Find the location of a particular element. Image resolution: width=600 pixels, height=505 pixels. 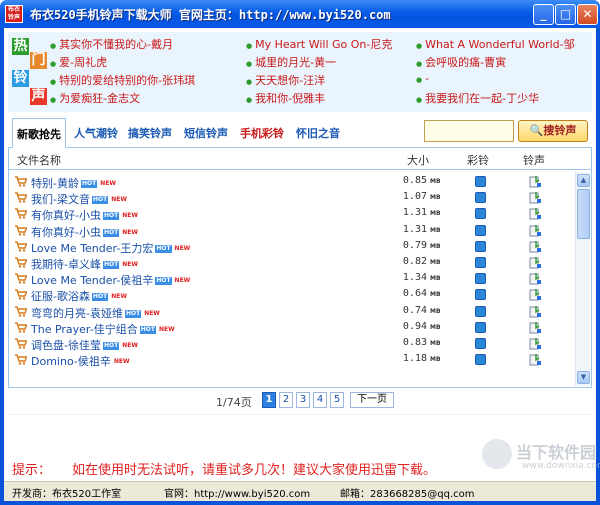

hot-ringtone-link: ● What A Wonderful World-邹 is located at coordinates (495, 44).